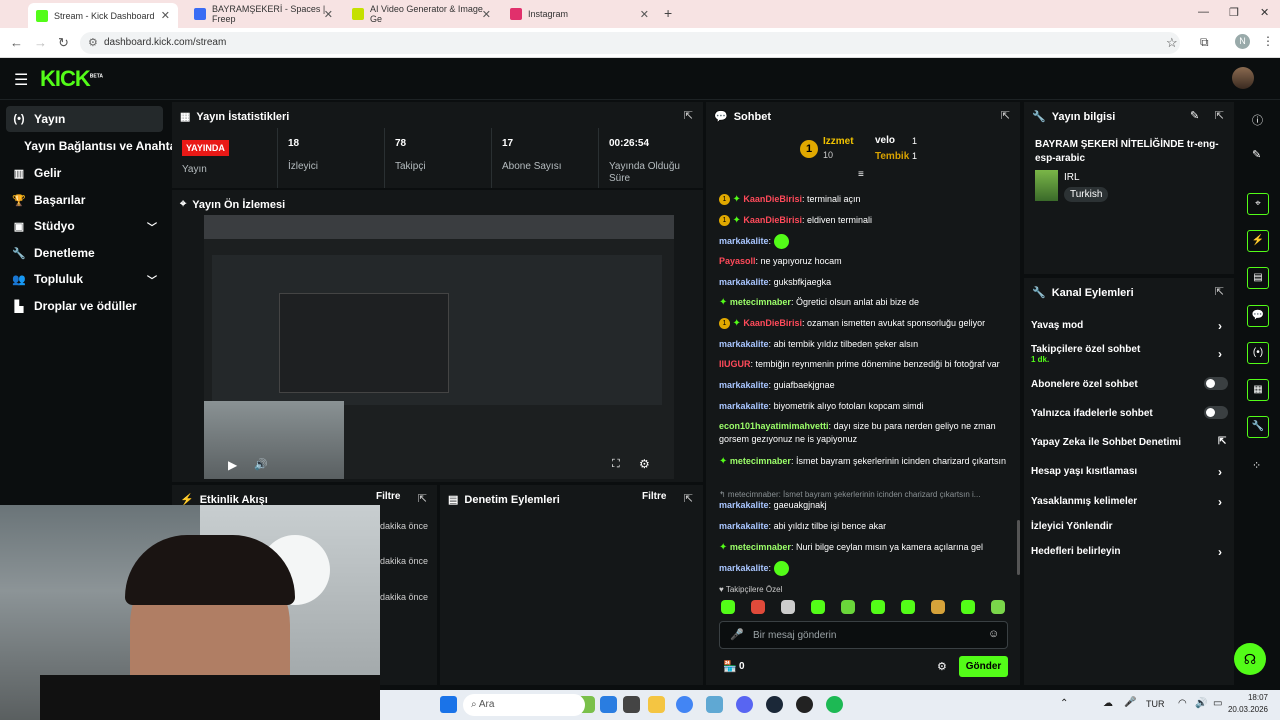 The width and height of the screenshot is (1280, 720). I want to click on action-followers-only: Takipçilere özel sohbet › 1 dk., so click(1126, 354).